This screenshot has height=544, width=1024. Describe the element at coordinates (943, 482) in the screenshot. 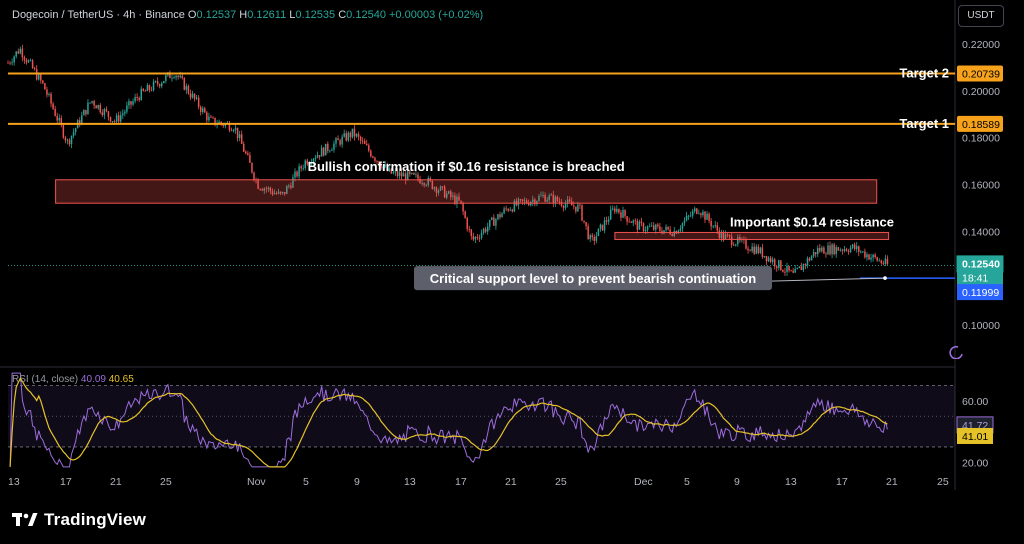

I see `x-tick-label-17: 25` at that location.